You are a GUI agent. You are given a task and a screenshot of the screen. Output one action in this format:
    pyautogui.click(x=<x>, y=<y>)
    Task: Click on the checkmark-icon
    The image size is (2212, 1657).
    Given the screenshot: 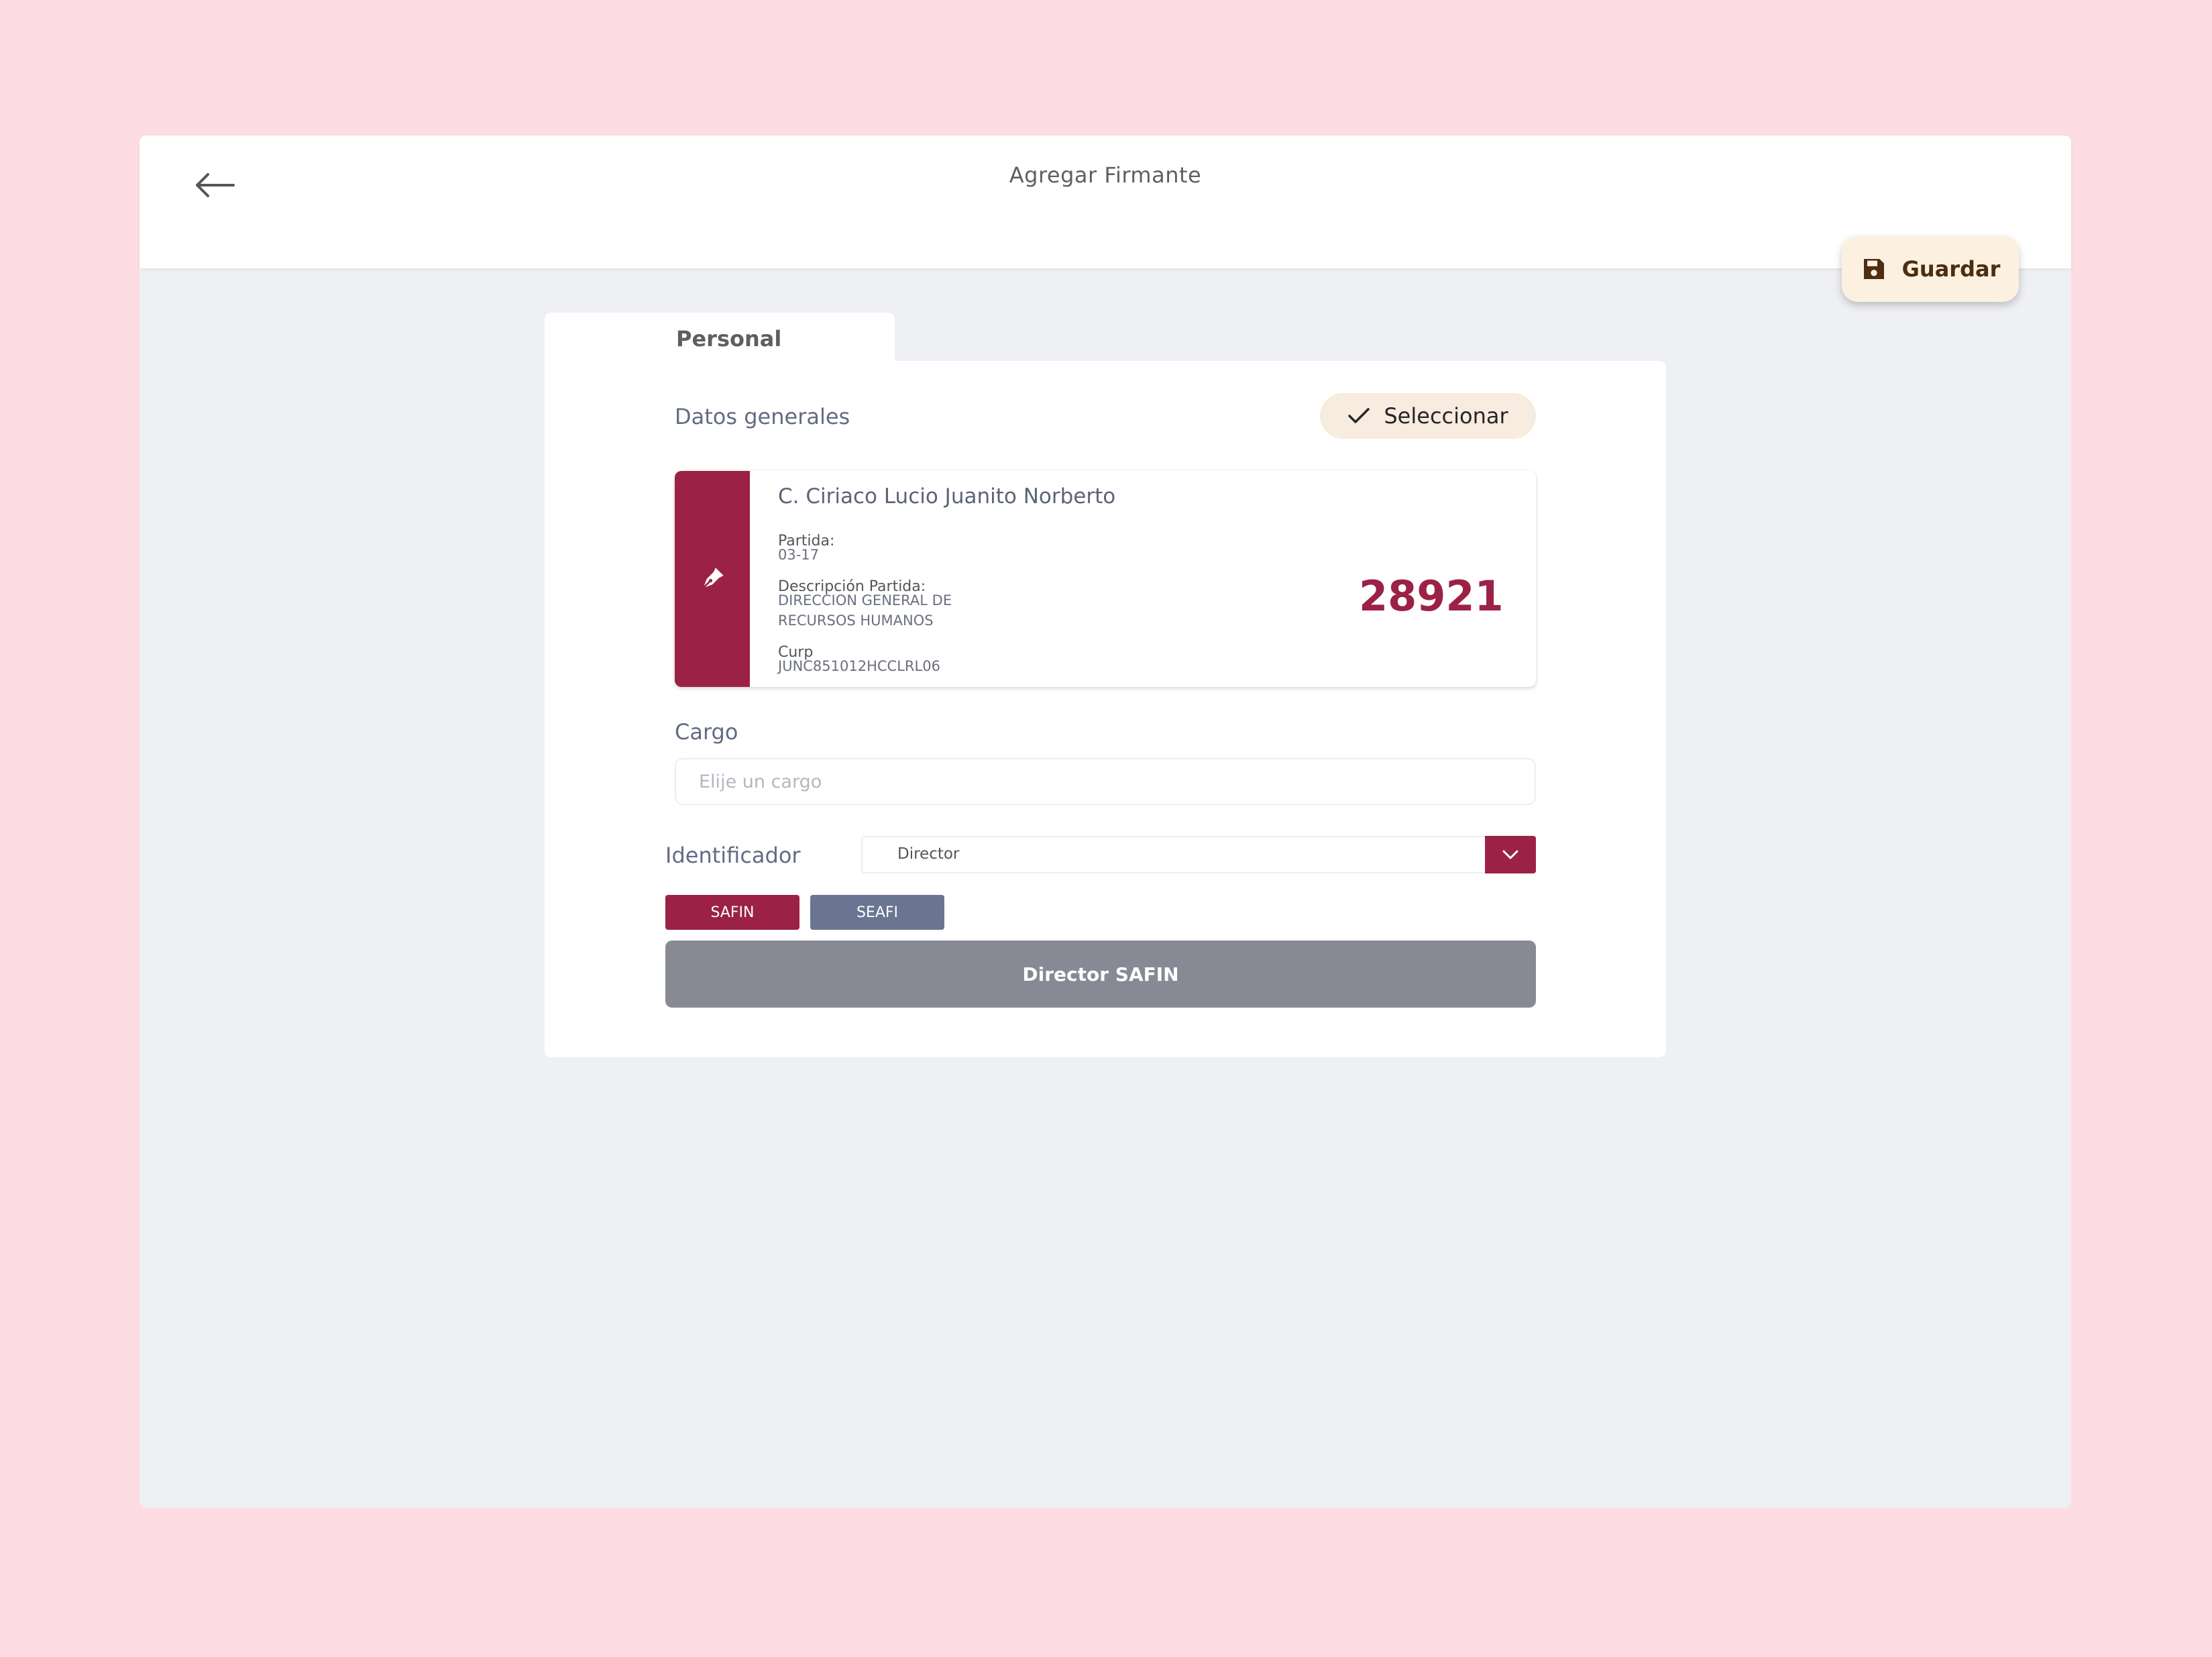 What is the action you would take?
    pyautogui.click(x=1359, y=416)
    